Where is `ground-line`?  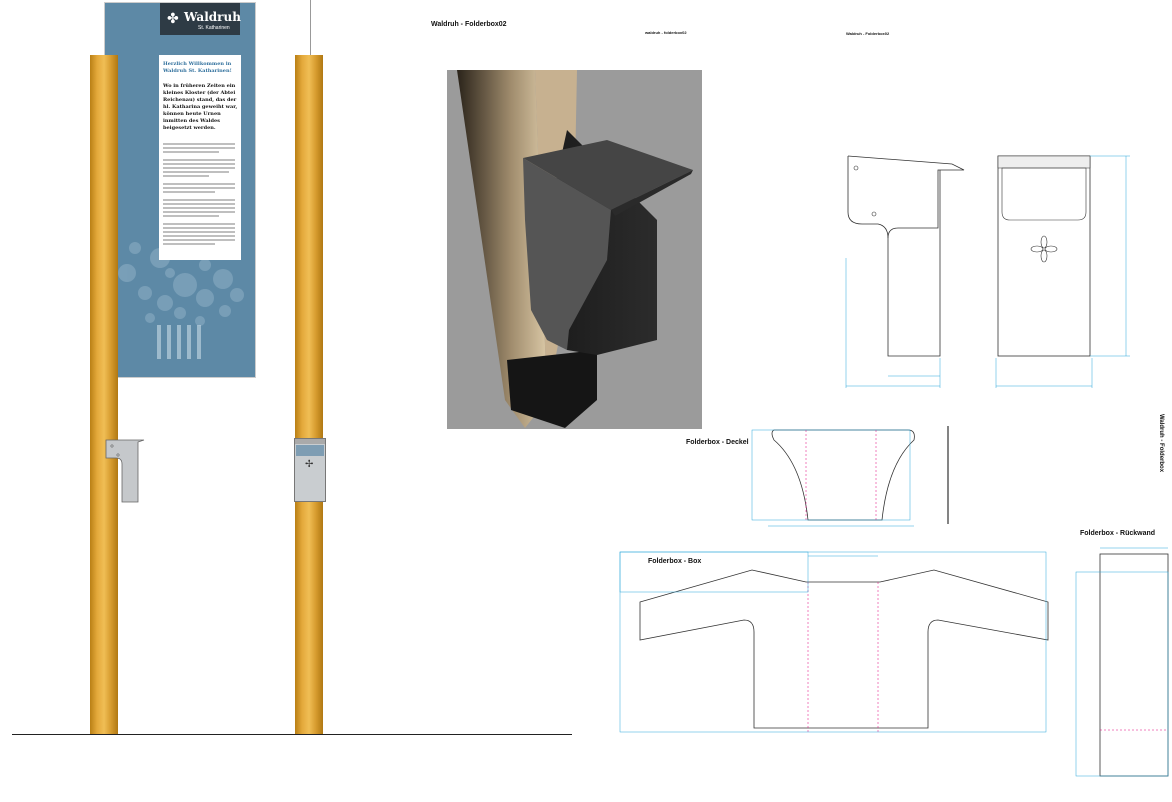
ground-line is located at coordinates (292, 734).